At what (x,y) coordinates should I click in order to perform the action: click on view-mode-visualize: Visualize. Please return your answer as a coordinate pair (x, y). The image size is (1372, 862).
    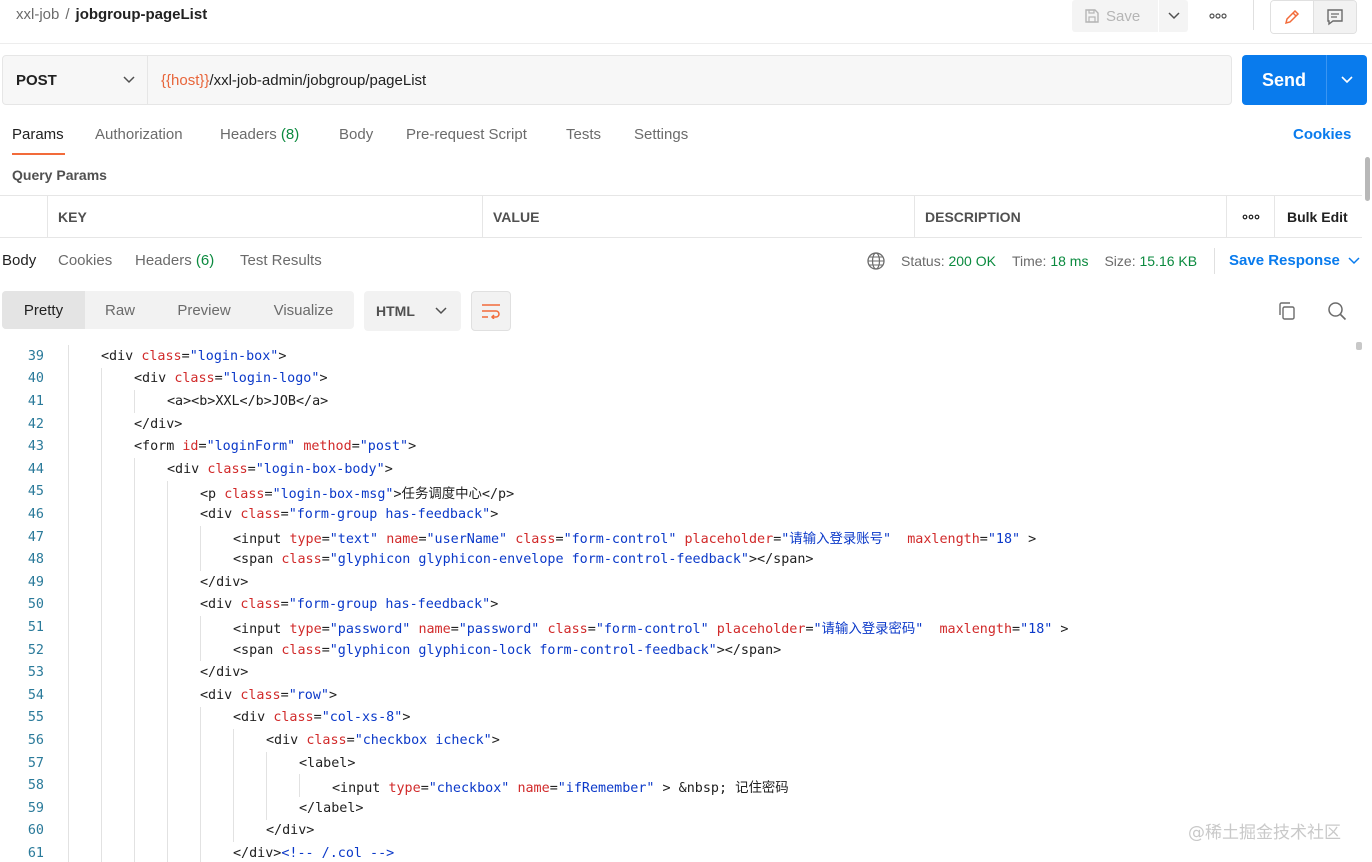
    Looking at the image, I should click on (303, 310).